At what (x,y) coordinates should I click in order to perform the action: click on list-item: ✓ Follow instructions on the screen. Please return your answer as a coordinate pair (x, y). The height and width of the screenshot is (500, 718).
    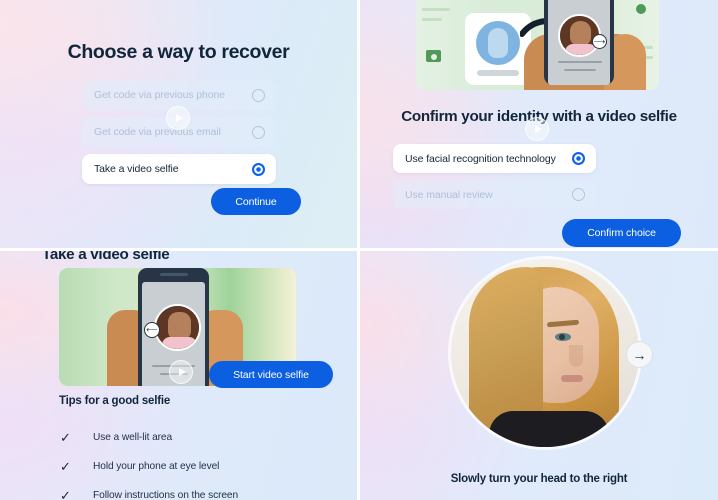
    Looking at the image, I should click on (190, 490).